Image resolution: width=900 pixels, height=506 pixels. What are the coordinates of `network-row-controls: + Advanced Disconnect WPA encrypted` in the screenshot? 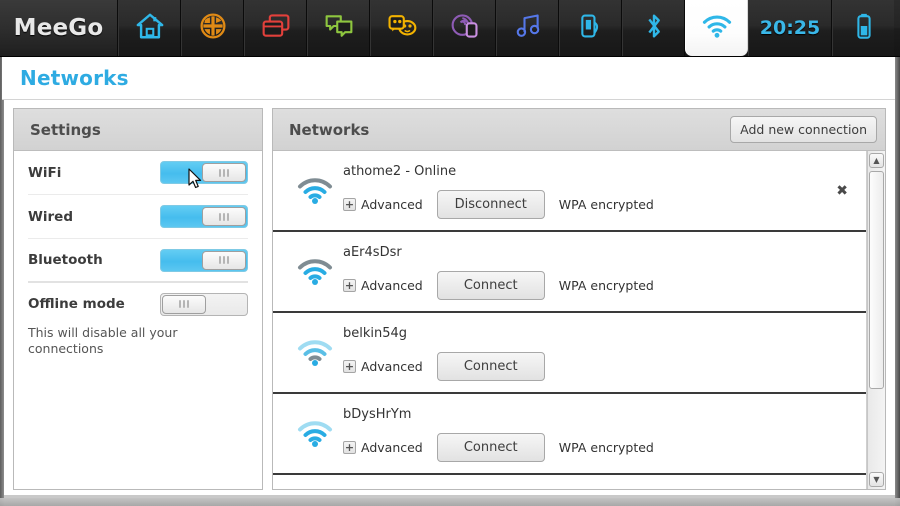 It's located at (604, 204).